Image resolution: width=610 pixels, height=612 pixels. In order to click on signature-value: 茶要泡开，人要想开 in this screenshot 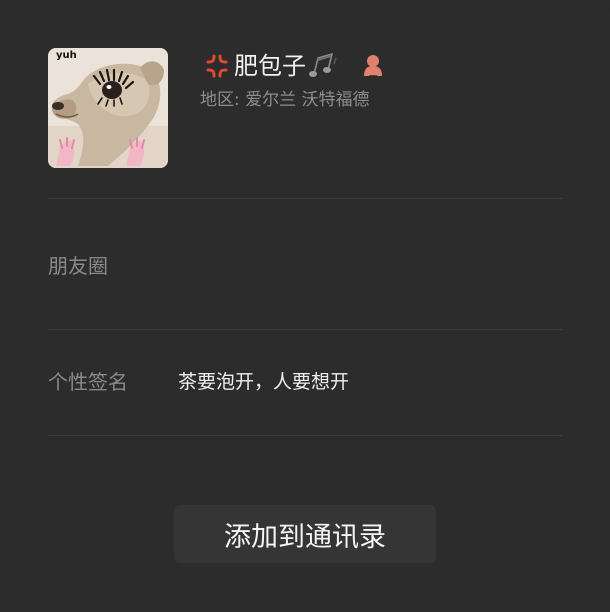, I will do `click(264, 382)`.